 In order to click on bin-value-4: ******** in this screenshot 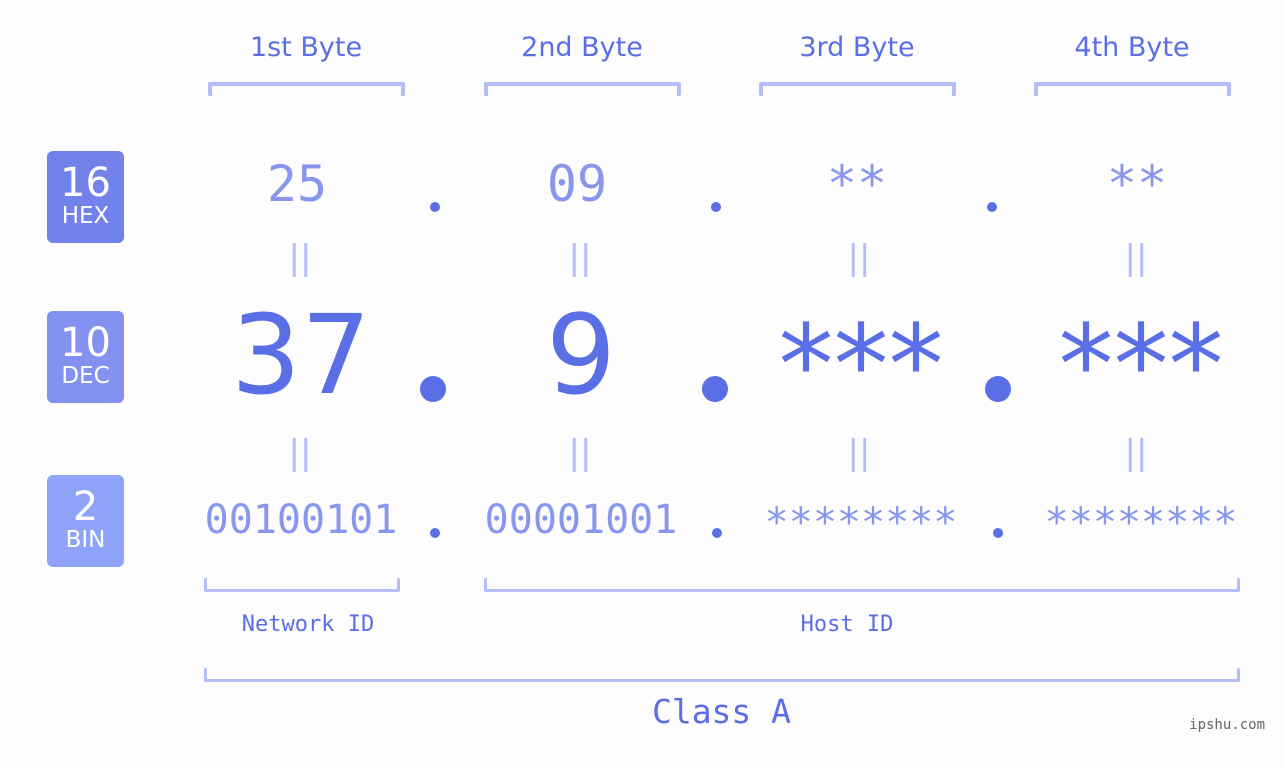, I will do `click(1141, 523)`.